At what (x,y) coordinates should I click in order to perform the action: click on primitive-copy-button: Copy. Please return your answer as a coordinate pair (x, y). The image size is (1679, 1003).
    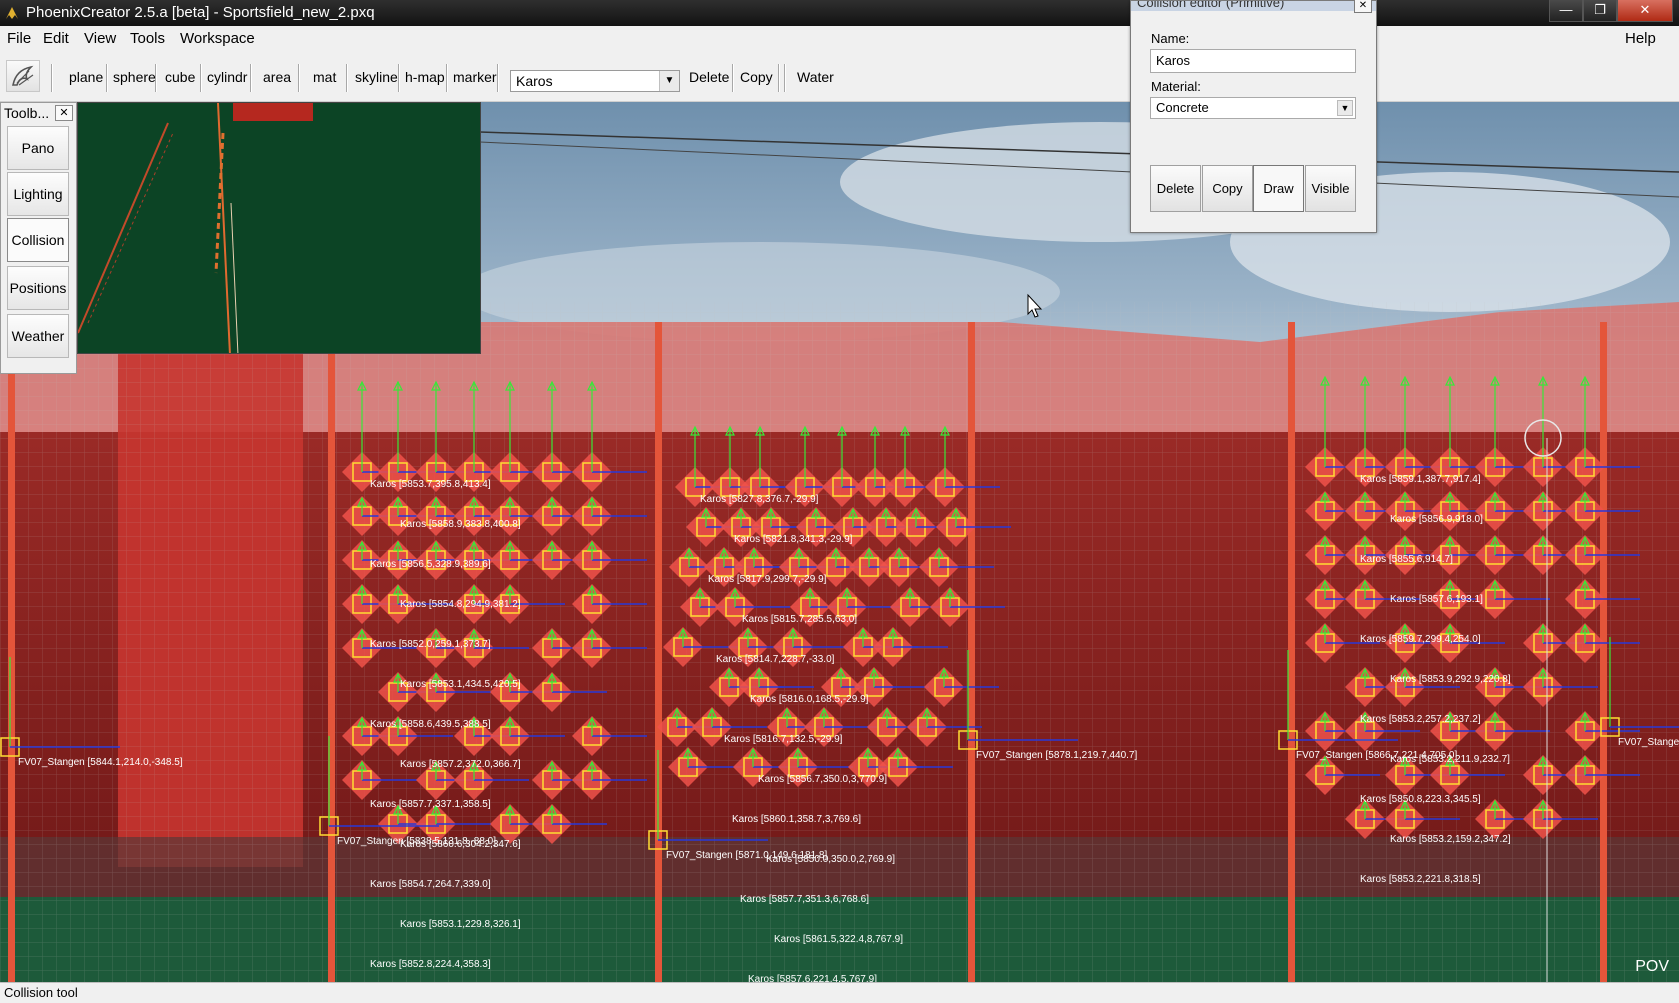
    Looking at the image, I should click on (1227, 188).